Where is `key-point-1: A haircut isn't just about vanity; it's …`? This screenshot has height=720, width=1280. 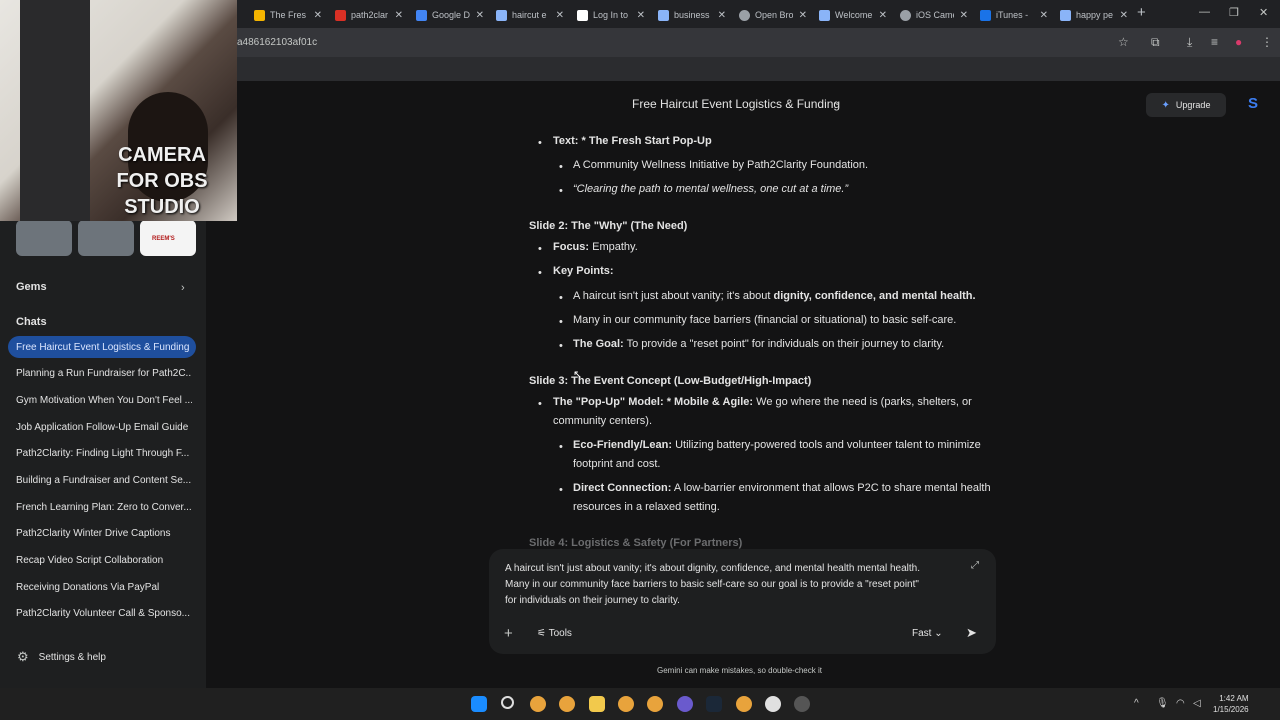
key-point-1: A haircut isn't just about vanity; it's … is located at coordinates (774, 296).